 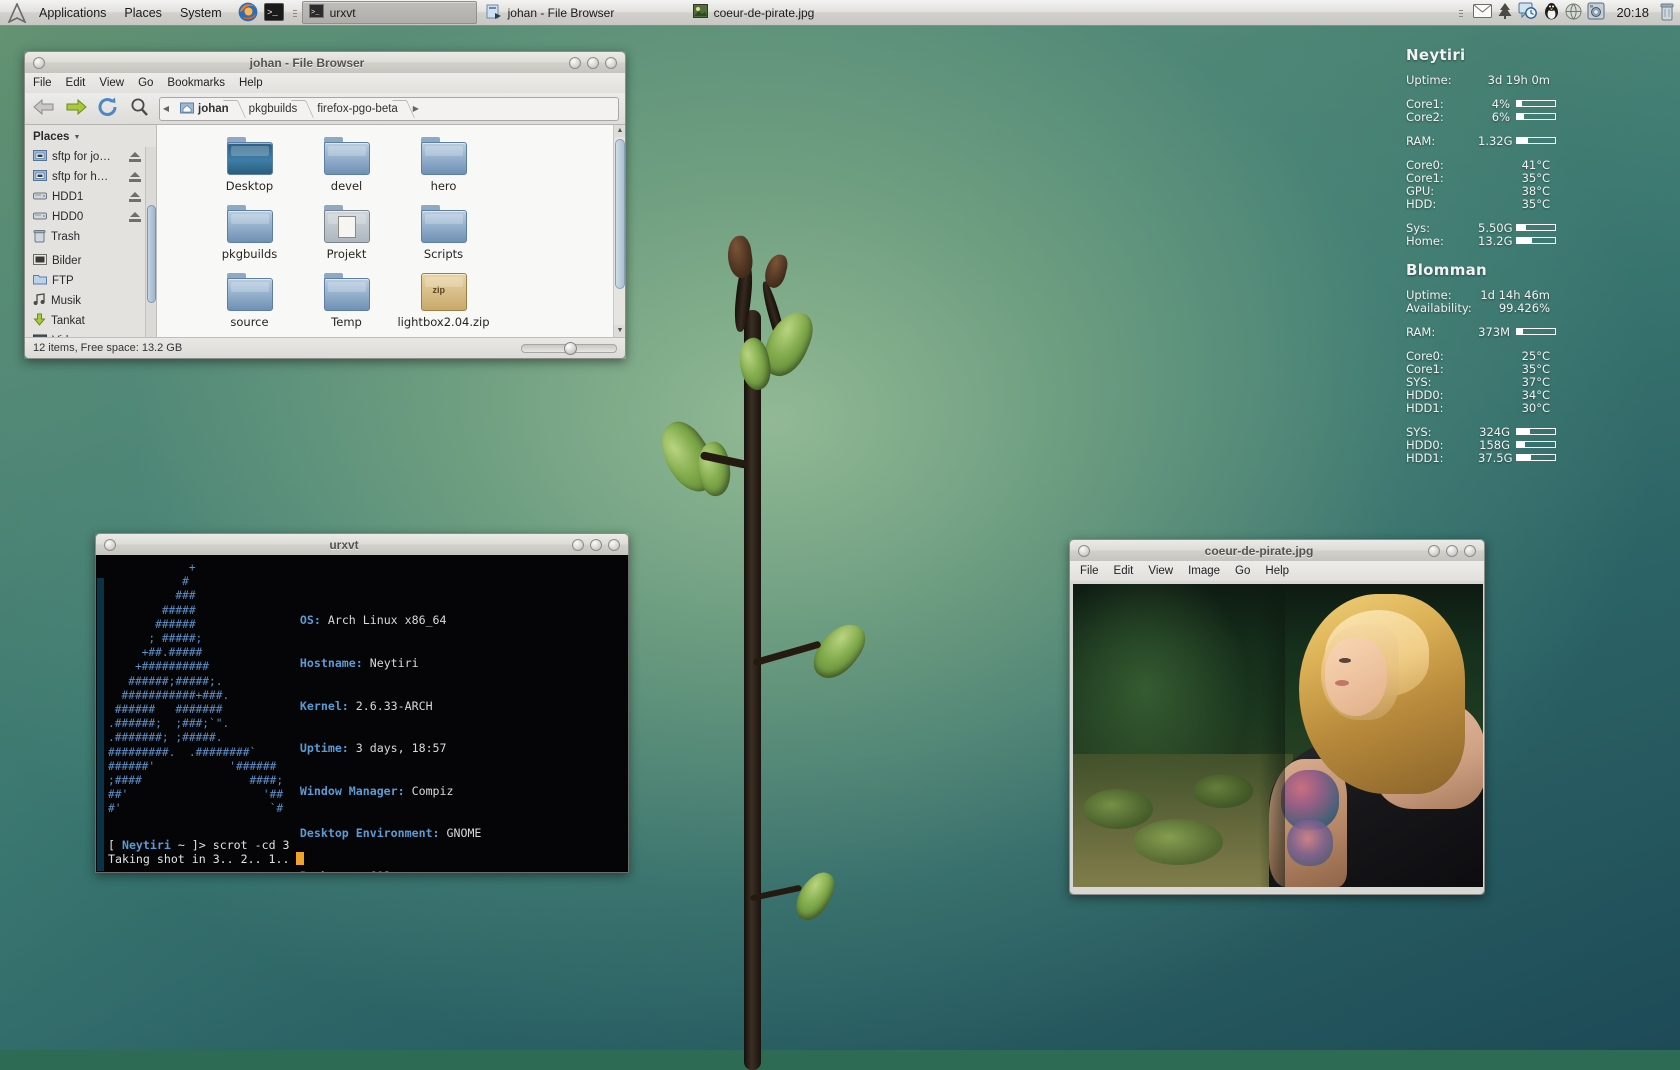 What do you see at coordinates (85, 261) in the screenshot?
I see `place-item: Bilder` at bounding box center [85, 261].